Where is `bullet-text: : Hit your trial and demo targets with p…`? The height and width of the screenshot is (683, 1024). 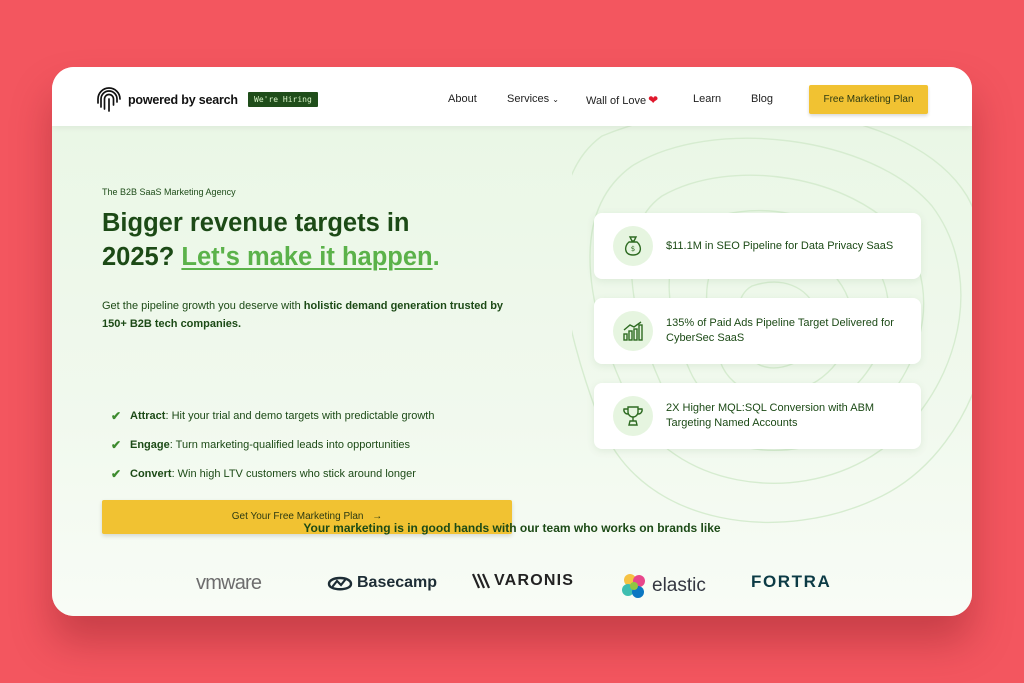
bullet-text: : Hit your trial and demo targets with p… is located at coordinates (300, 416).